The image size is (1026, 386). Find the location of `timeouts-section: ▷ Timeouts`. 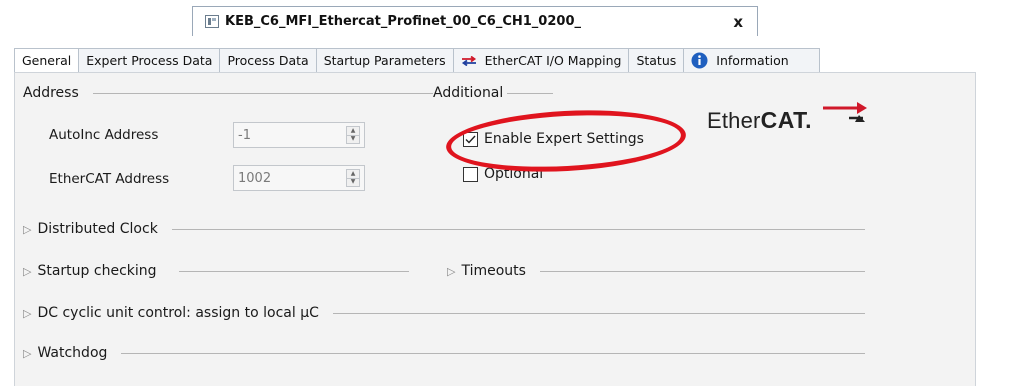

timeouts-section: ▷ Timeouts is located at coordinates (656, 271).